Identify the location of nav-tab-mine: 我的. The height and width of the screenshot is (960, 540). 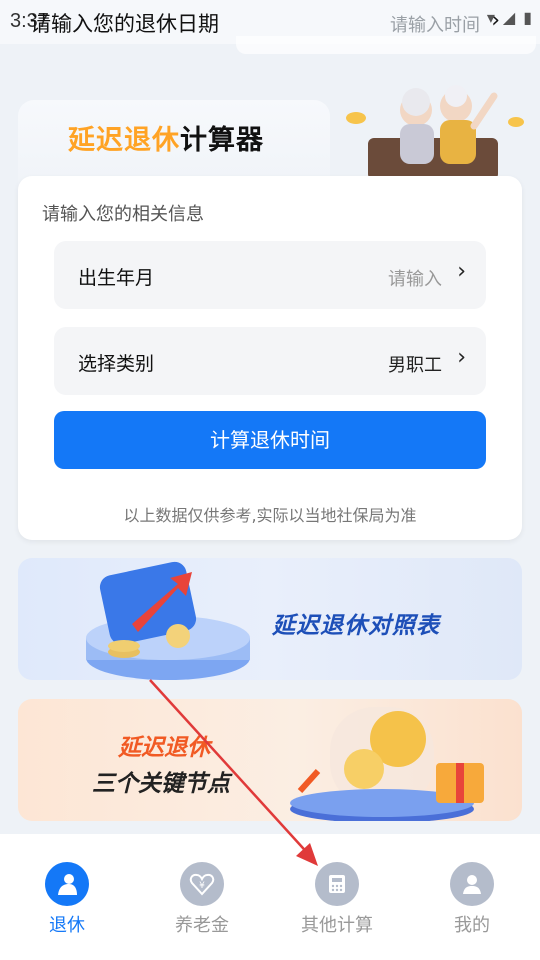
(472, 899).